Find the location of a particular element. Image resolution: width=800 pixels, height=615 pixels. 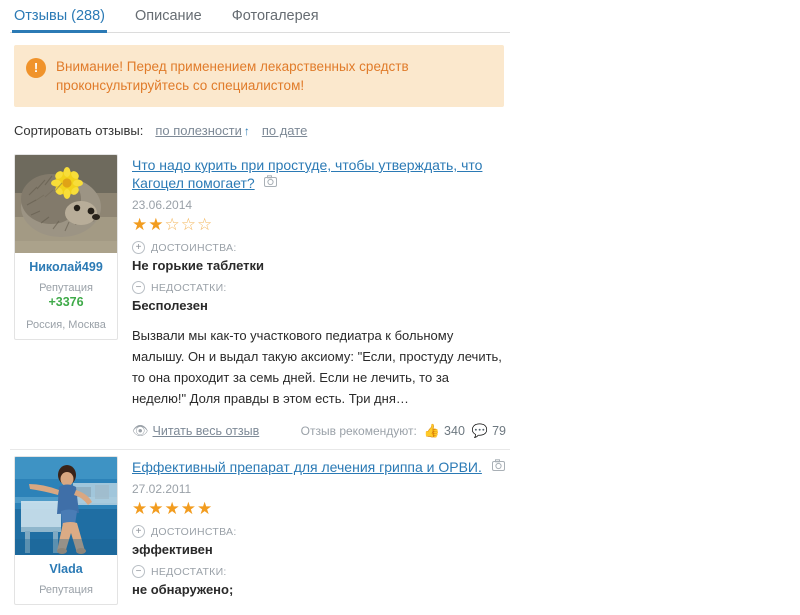

review-stats: Отзыв рекомендуют: 👍 340 💬 79 is located at coordinates (403, 431).